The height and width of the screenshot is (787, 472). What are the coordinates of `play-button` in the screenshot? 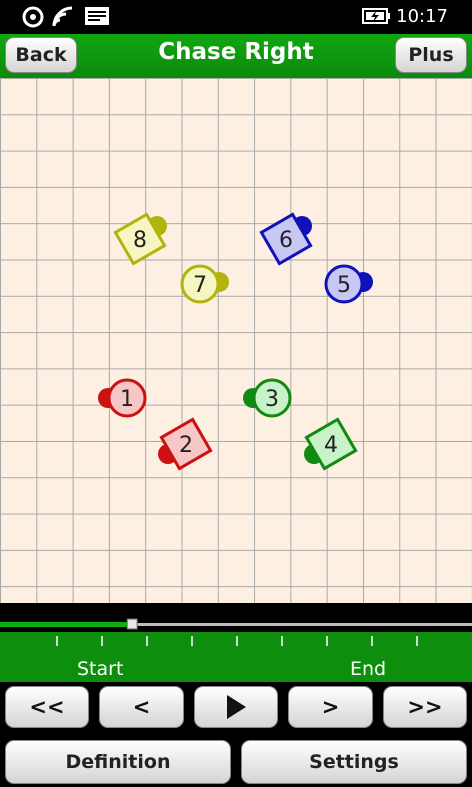 It's located at (236, 707).